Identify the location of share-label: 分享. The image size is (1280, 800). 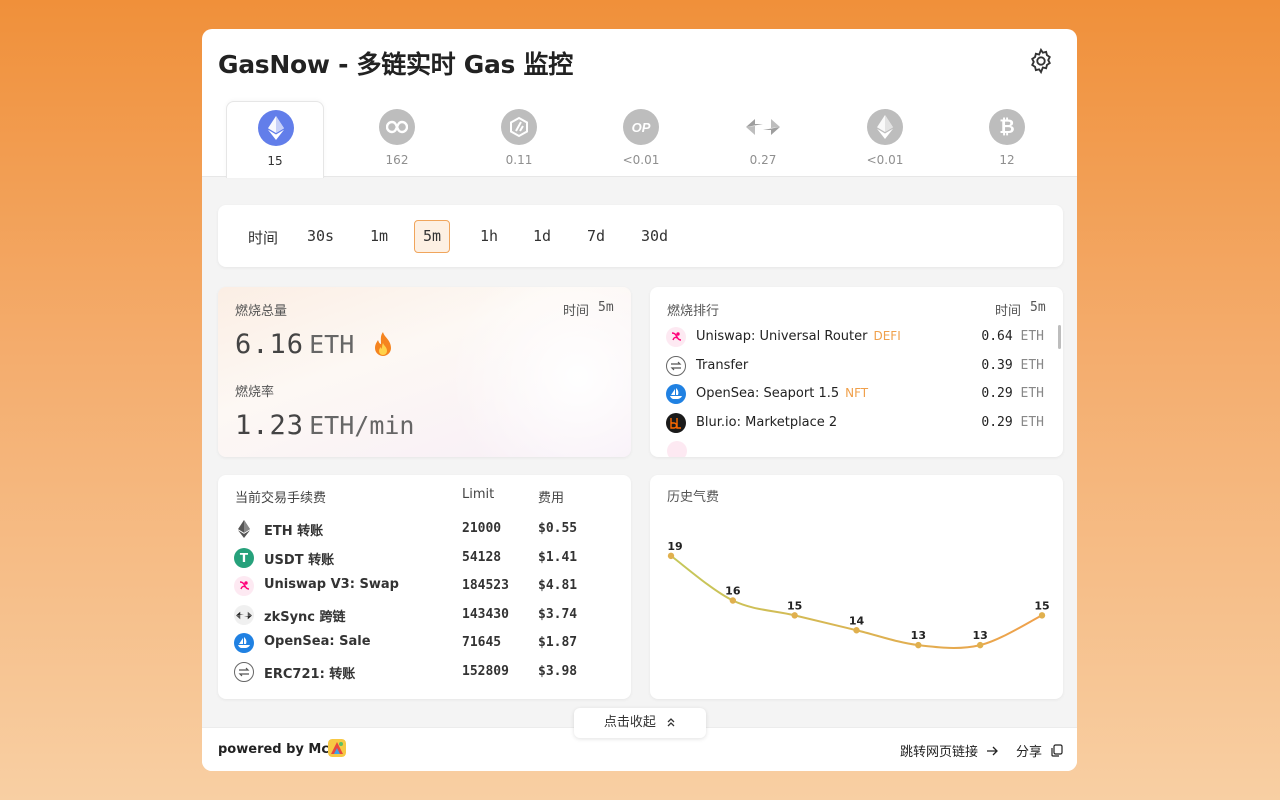
(1029, 752).